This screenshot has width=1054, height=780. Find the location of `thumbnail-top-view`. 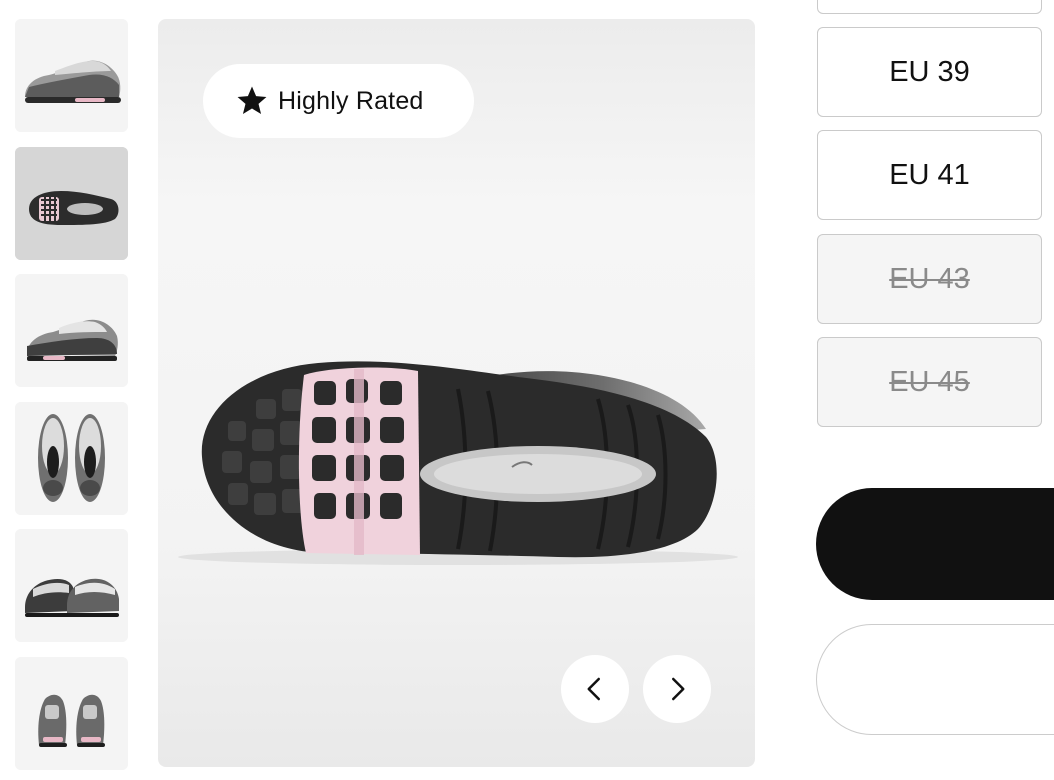

thumbnail-top-view is located at coordinates (71, 458).